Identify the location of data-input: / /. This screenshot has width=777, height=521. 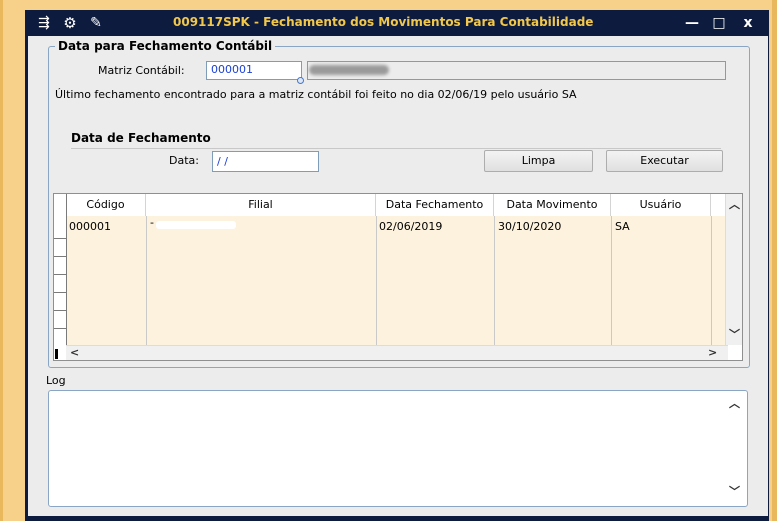
(265, 161).